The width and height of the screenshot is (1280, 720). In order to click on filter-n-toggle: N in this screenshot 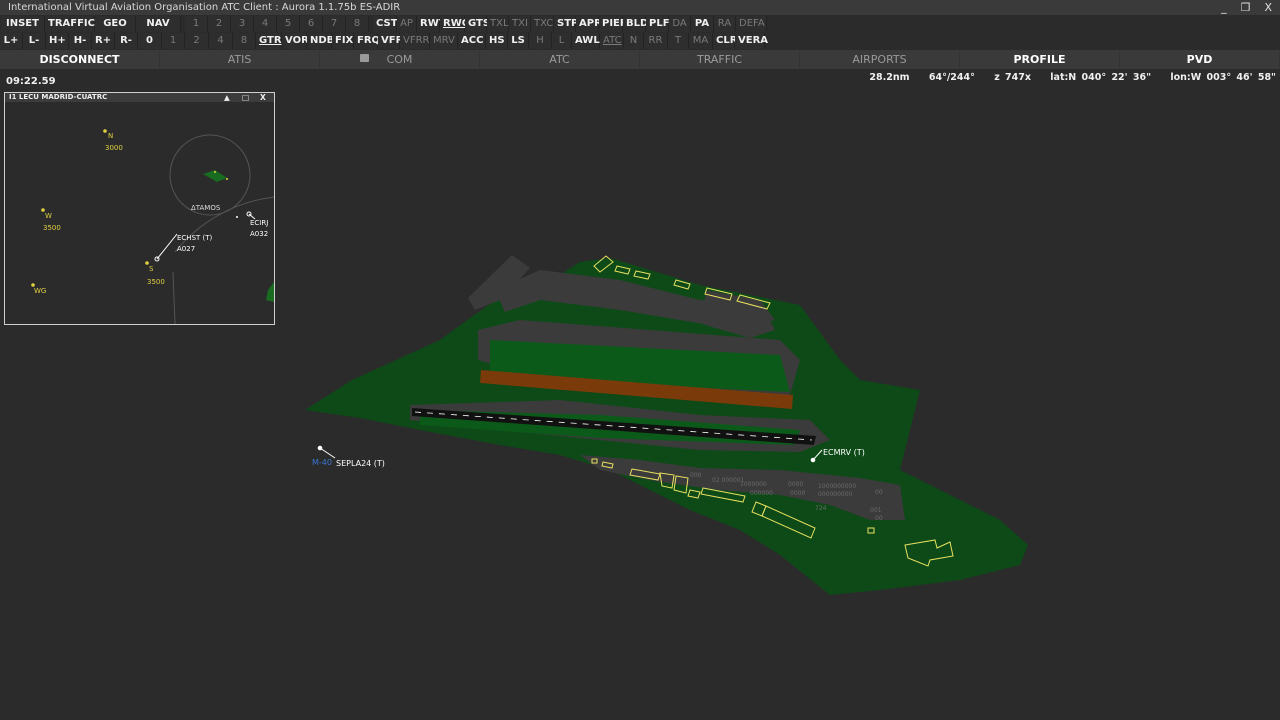, I will do `click(634, 41)`.